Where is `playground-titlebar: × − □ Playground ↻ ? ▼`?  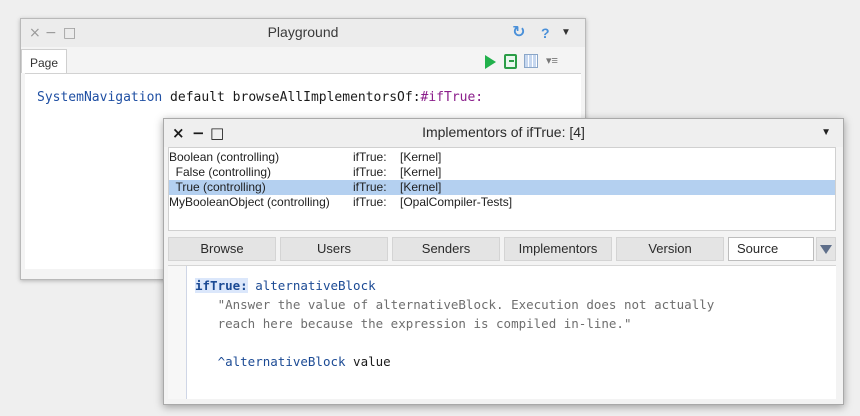 playground-titlebar: × − □ Playground ↻ ? ▼ is located at coordinates (303, 33).